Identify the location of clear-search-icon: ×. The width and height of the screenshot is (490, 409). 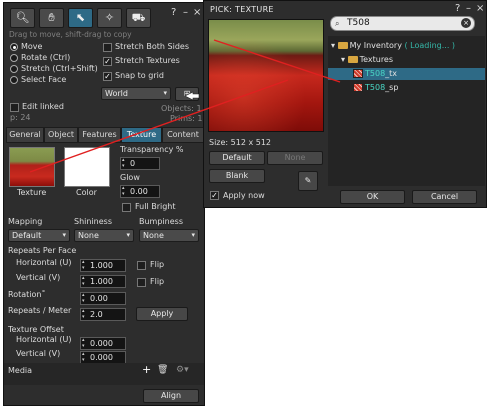
(466, 23).